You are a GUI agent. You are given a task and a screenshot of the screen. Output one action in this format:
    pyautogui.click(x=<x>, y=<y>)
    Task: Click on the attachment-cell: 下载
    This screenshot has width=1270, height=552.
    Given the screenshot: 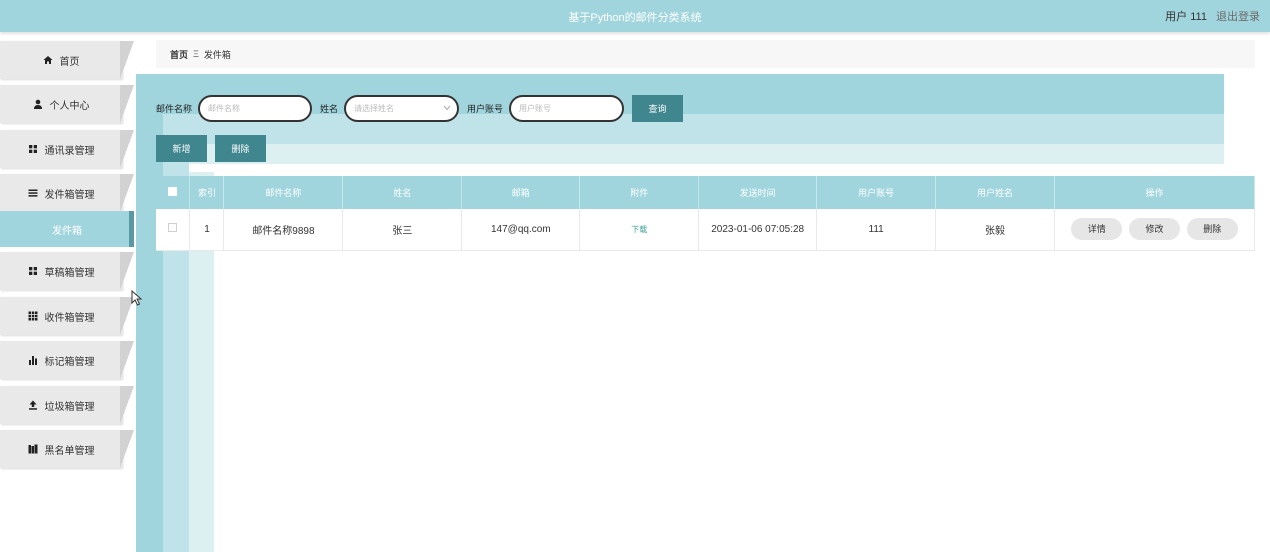 What is the action you would take?
    pyautogui.click(x=639, y=230)
    